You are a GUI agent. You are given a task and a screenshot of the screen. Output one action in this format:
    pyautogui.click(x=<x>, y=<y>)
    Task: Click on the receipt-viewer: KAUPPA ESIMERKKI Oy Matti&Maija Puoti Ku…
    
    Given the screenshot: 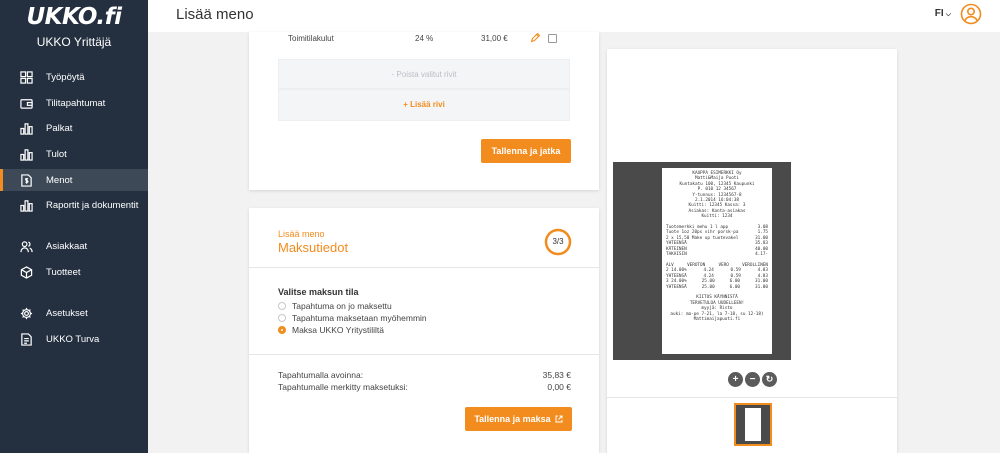 What is the action you would take?
    pyautogui.click(x=702, y=261)
    